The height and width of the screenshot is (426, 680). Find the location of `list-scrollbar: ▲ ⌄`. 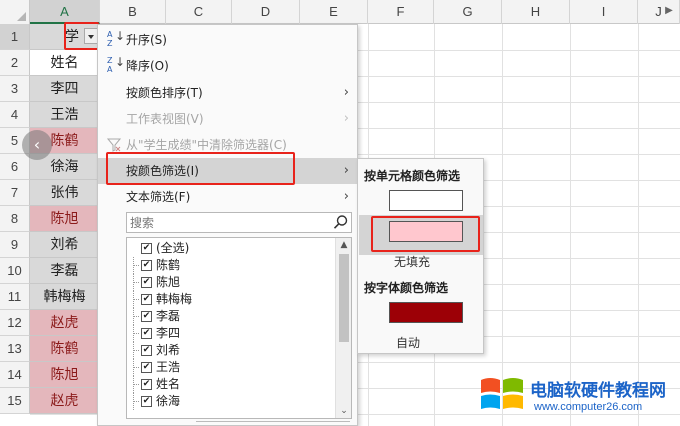

list-scrollbar: ▲ ⌄ is located at coordinates (343, 328).